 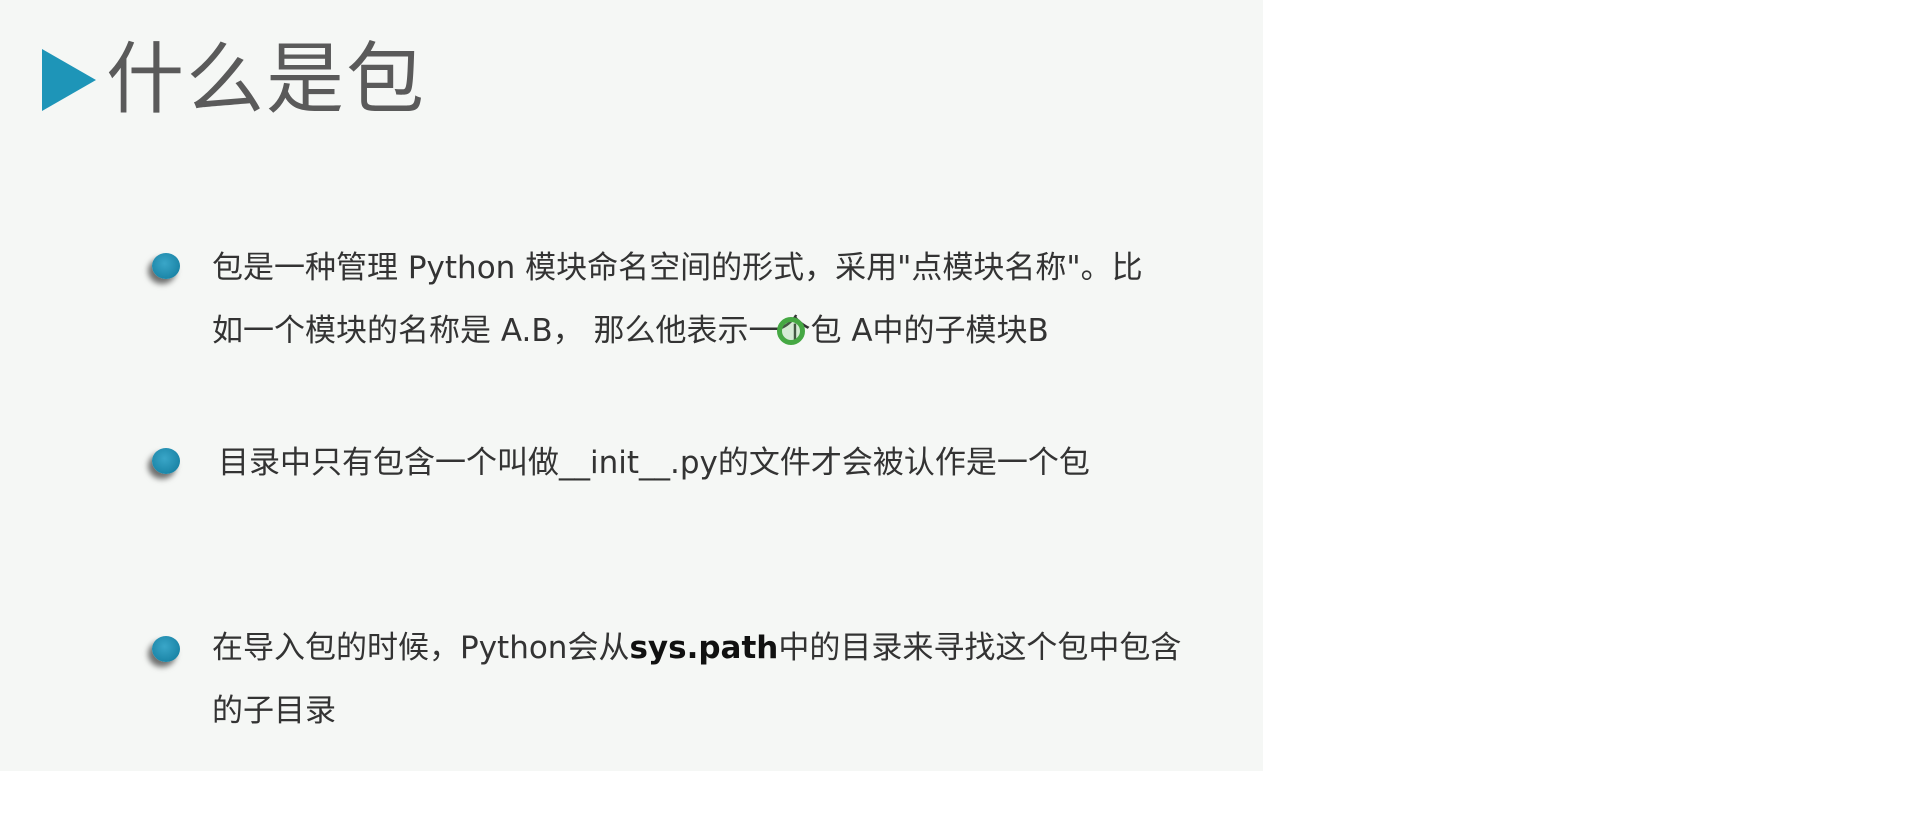 I want to click on page-title: 什么是包, so click(x=266, y=80).